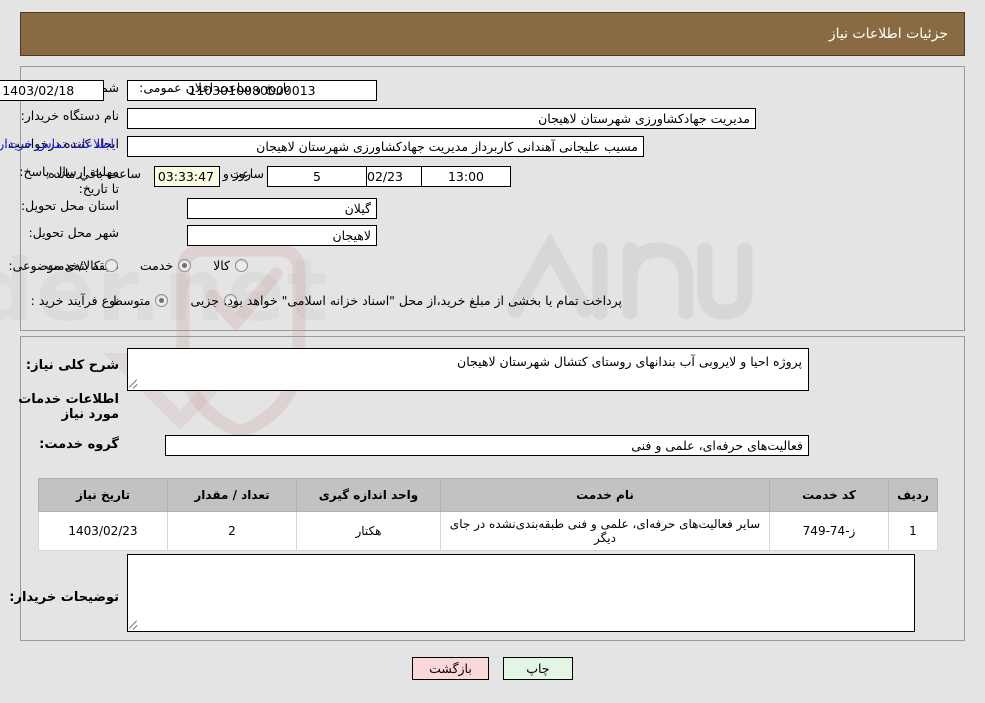 This screenshot has width=985, height=703. Describe the element at coordinates (913, 531) in the screenshot. I see `cell-row: 1` at that location.